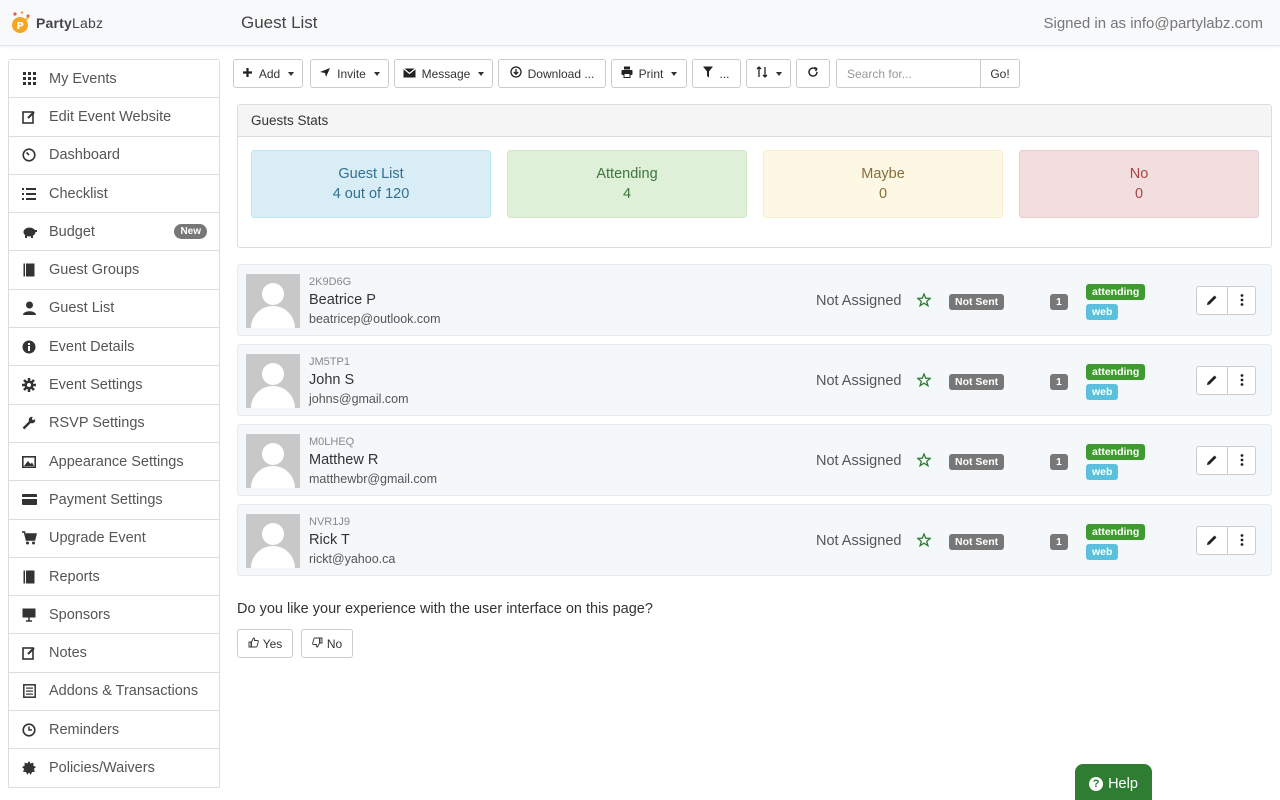 Image resolution: width=1280 pixels, height=800 pixels. I want to click on sidebar-item-label: Addons & Transactions, so click(124, 691).